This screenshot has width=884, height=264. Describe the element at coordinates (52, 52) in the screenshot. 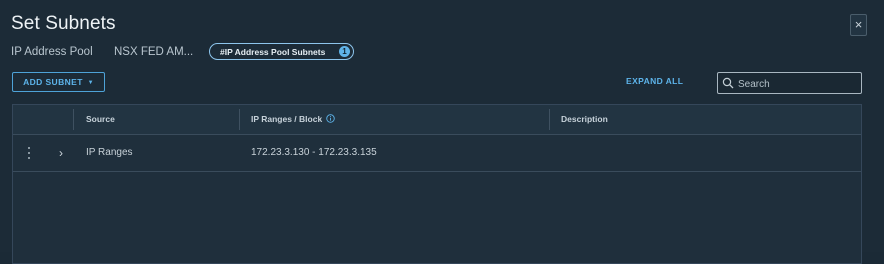

I see `ip-address-pool-label: IP Address Pool` at that location.